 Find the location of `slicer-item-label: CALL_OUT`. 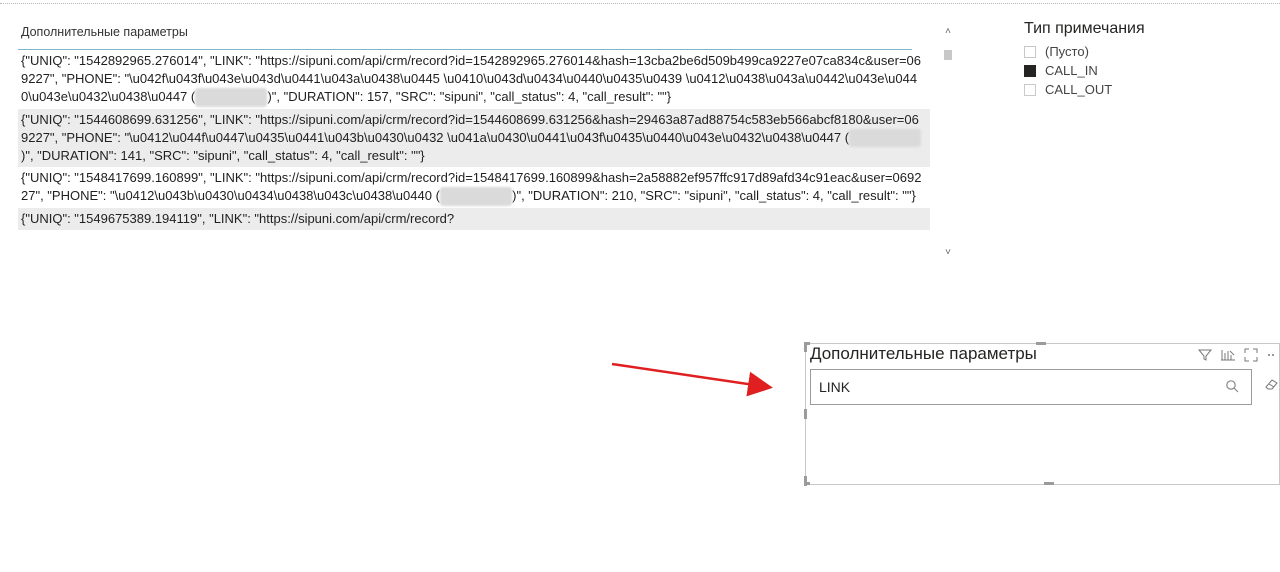

slicer-item-label: CALL_OUT is located at coordinates (1079, 89).